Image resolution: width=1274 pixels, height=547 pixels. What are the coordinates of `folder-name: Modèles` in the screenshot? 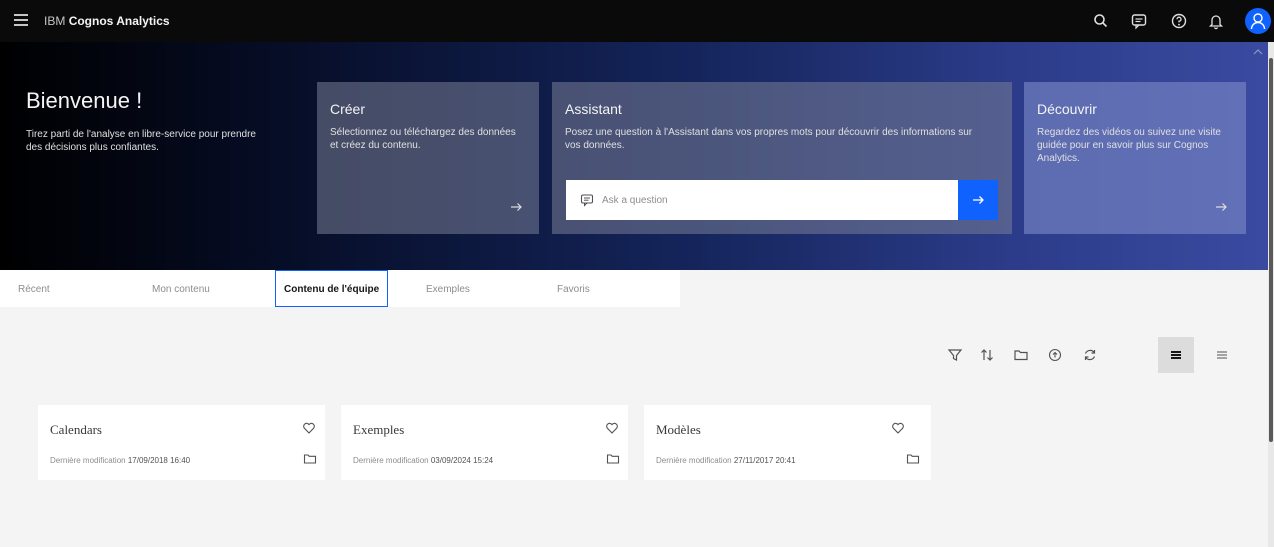 It's located at (678, 429).